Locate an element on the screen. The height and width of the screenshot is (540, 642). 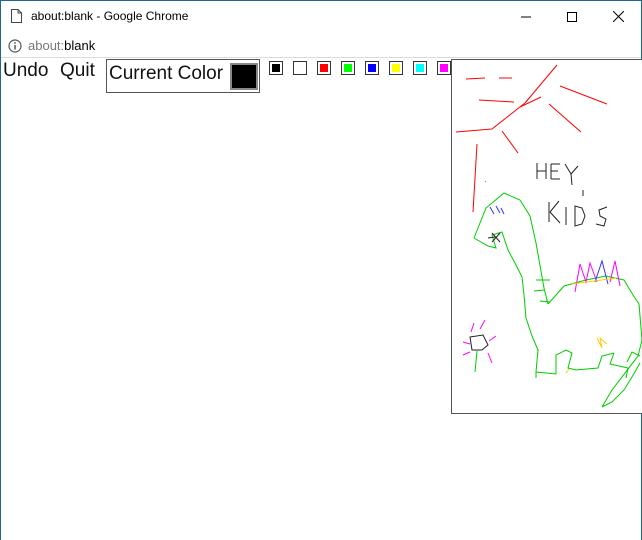
flower-petals is located at coordinates (479, 341).